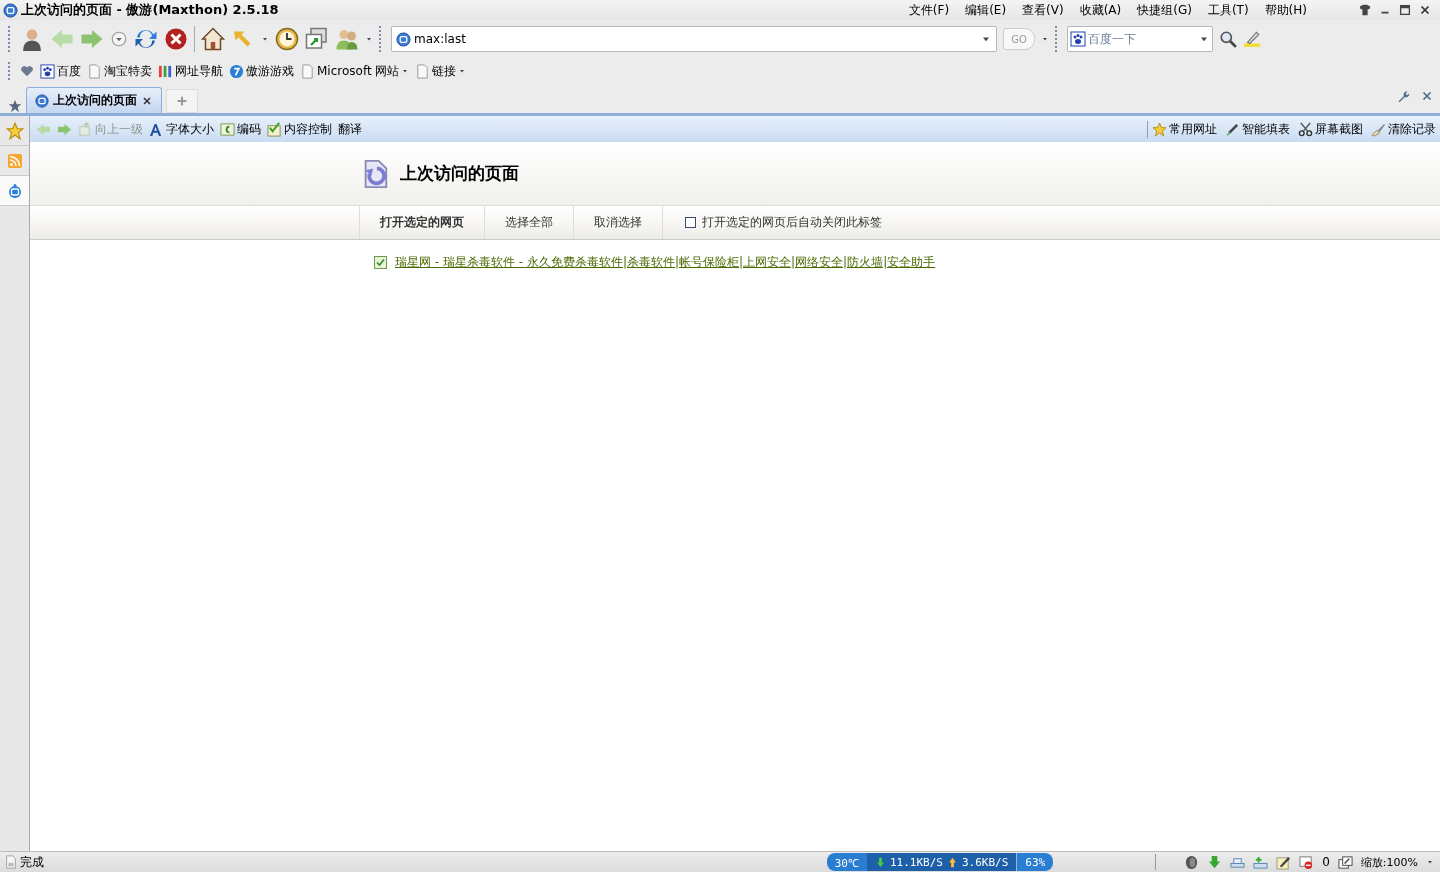 This screenshot has width=1440, height=872. Describe the element at coordinates (1405, 10) in the screenshot. I see `restore-icon` at that location.